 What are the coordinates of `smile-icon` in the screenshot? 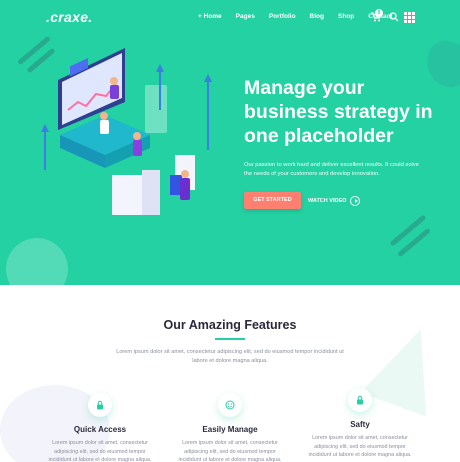 It's located at (230, 405).